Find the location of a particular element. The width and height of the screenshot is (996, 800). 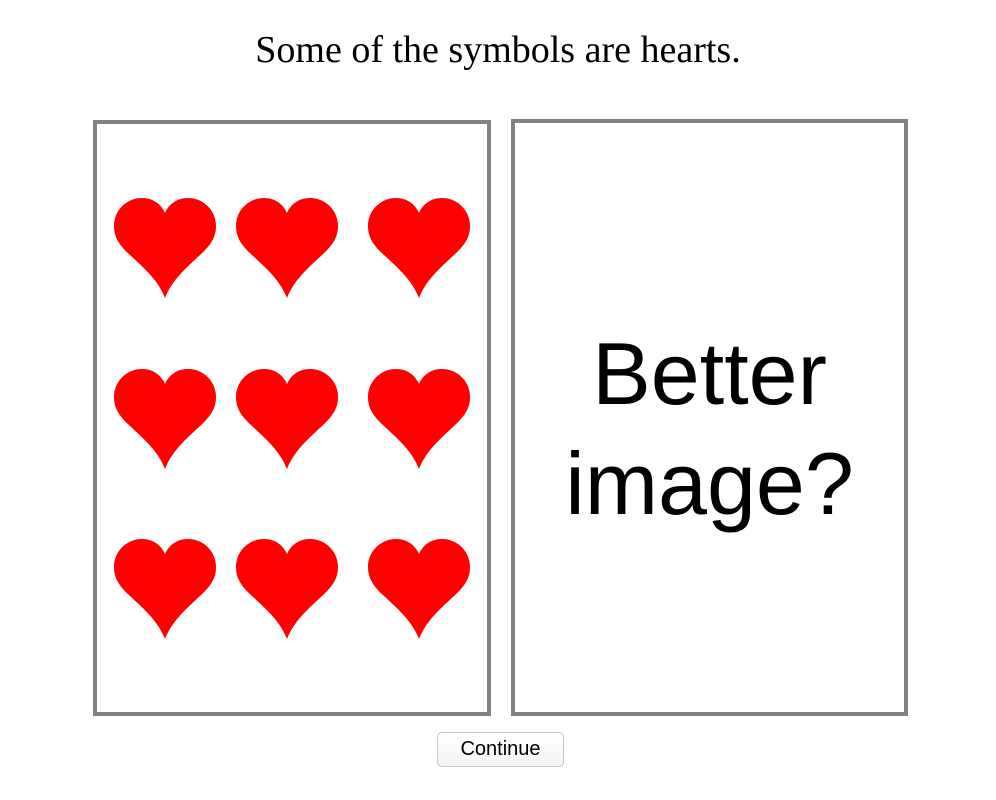

prompt-text: Some of the symbols are hearts. is located at coordinates (498, 50).